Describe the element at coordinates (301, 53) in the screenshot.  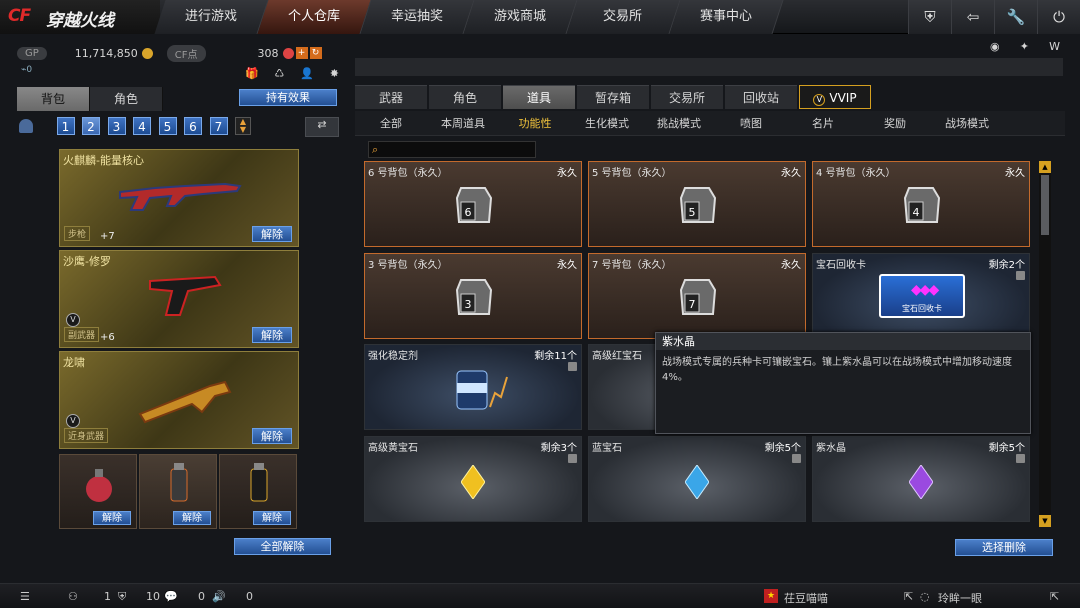
I see `add-cf-button: +` at that location.